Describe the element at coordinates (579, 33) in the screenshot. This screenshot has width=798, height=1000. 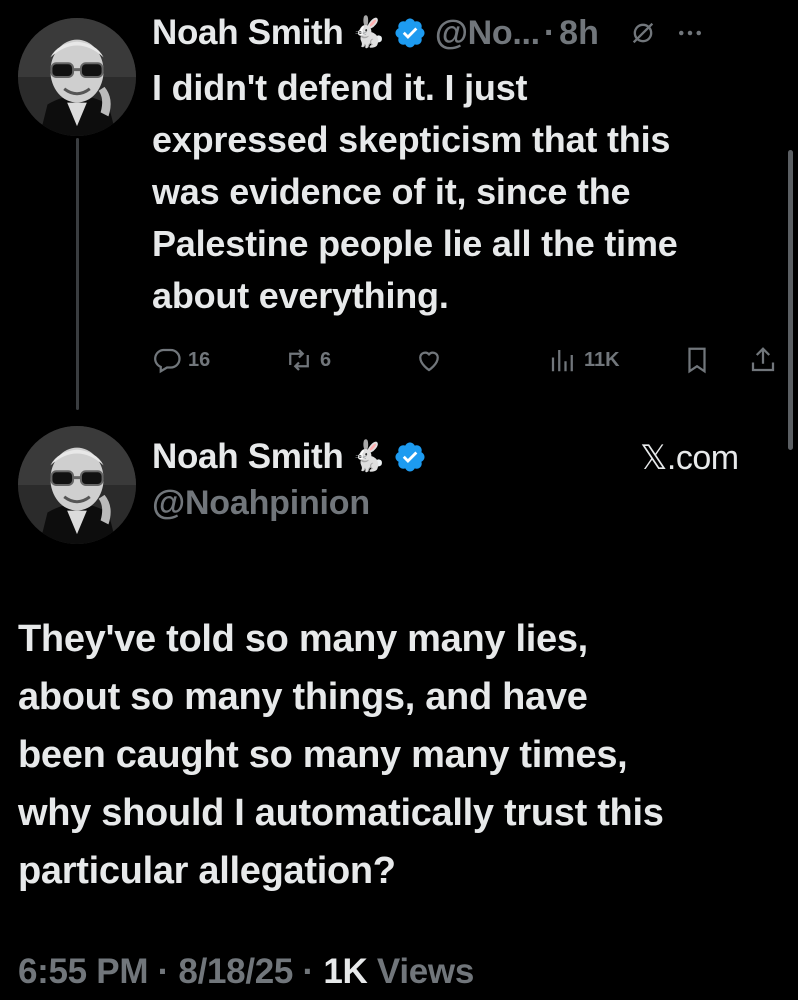
I see `timestamp: 8h` at that location.